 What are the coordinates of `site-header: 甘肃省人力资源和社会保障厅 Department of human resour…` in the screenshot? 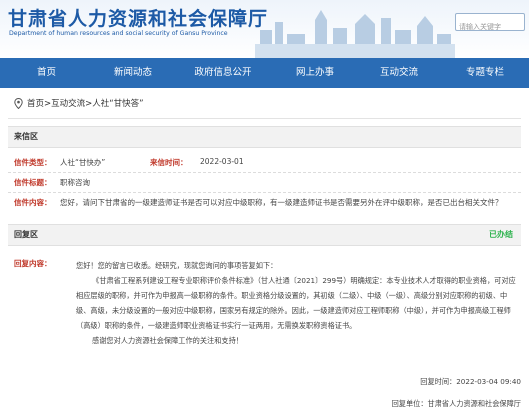 It's located at (264, 29).